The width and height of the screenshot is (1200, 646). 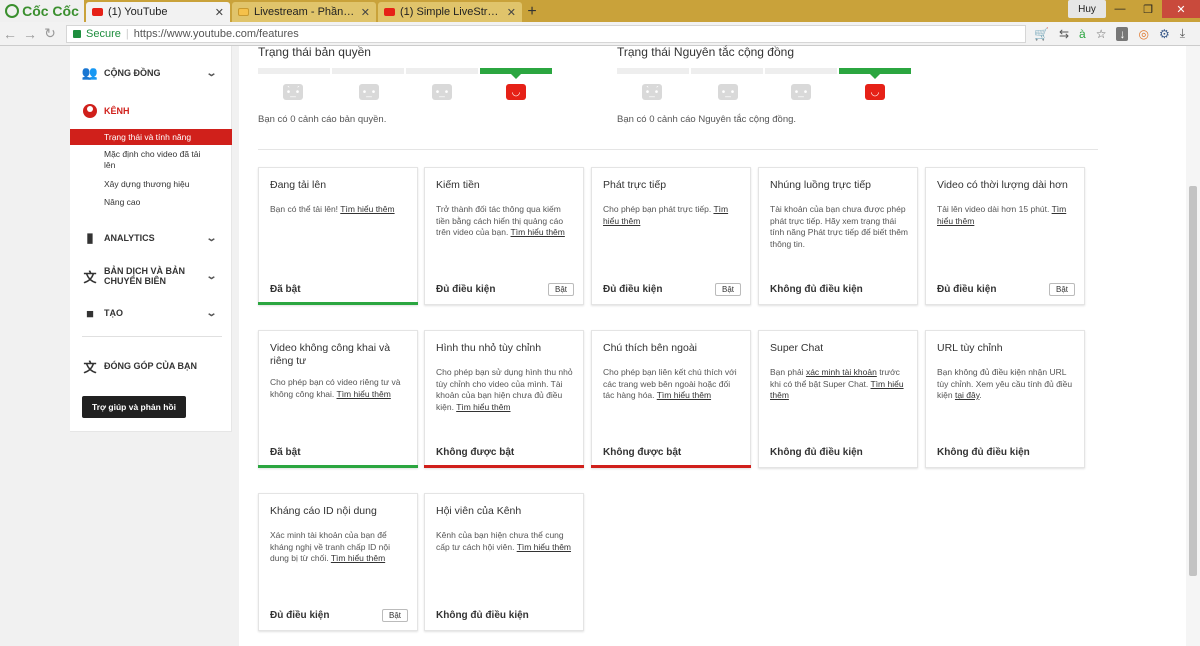 What do you see at coordinates (103, 33) in the screenshot?
I see `secure-label: Secure` at bounding box center [103, 33].